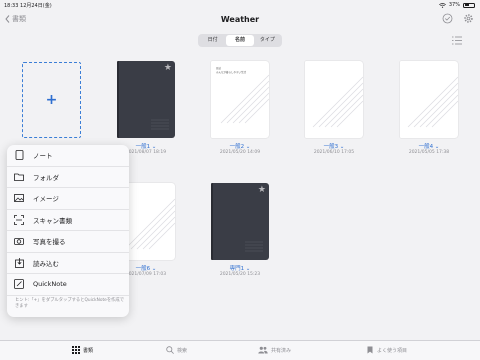 The height and width of the screenshot is (360, 480). Describe the element at coordinates (52, 220) in the screenshot. I see `menu-item-label: スキャン書類` at that location.